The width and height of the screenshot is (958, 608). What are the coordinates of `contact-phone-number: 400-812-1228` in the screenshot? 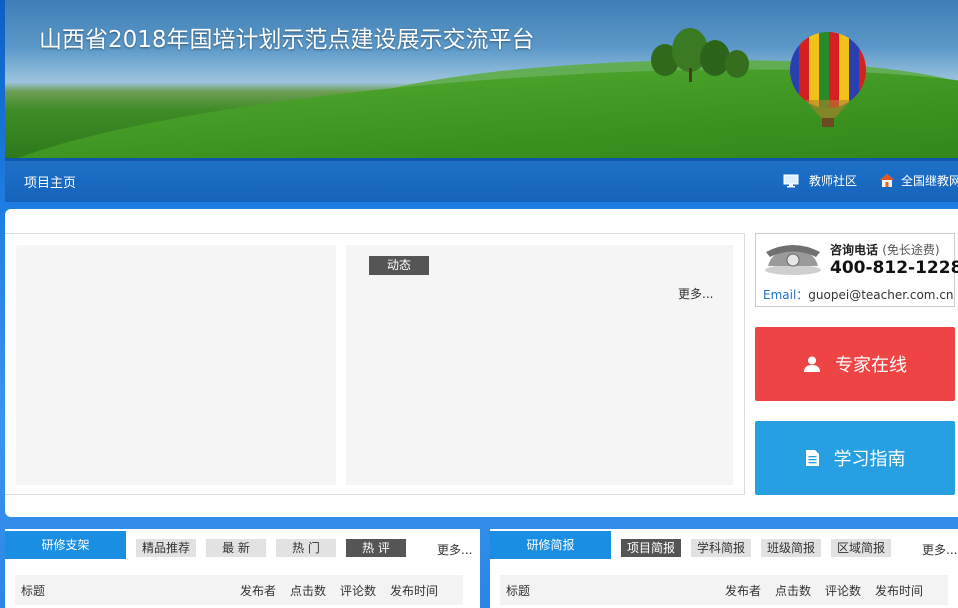 It's located at (894, 268).